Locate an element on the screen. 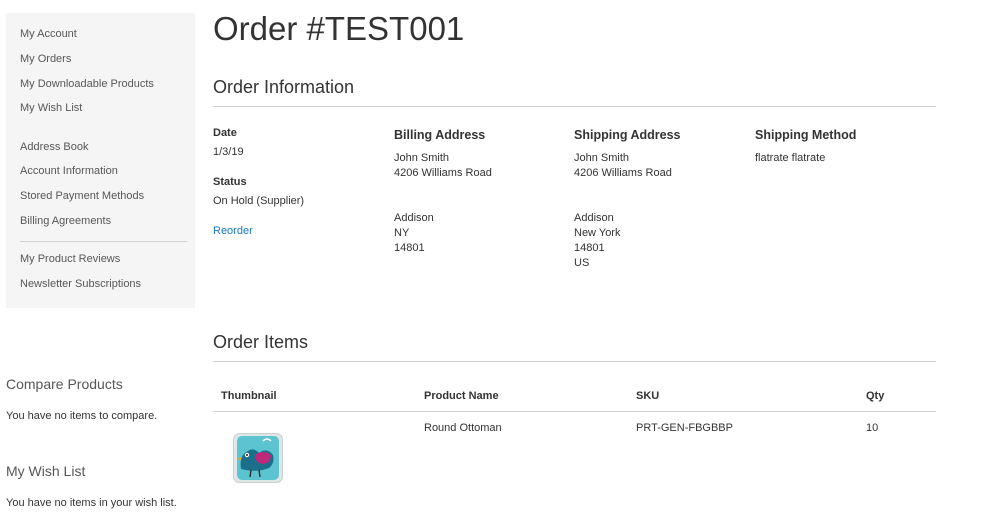 This screenshot has width=987, height=525. nav-stored-payment-methods: Stored Payment Methods is located at coordinates (82, 196).